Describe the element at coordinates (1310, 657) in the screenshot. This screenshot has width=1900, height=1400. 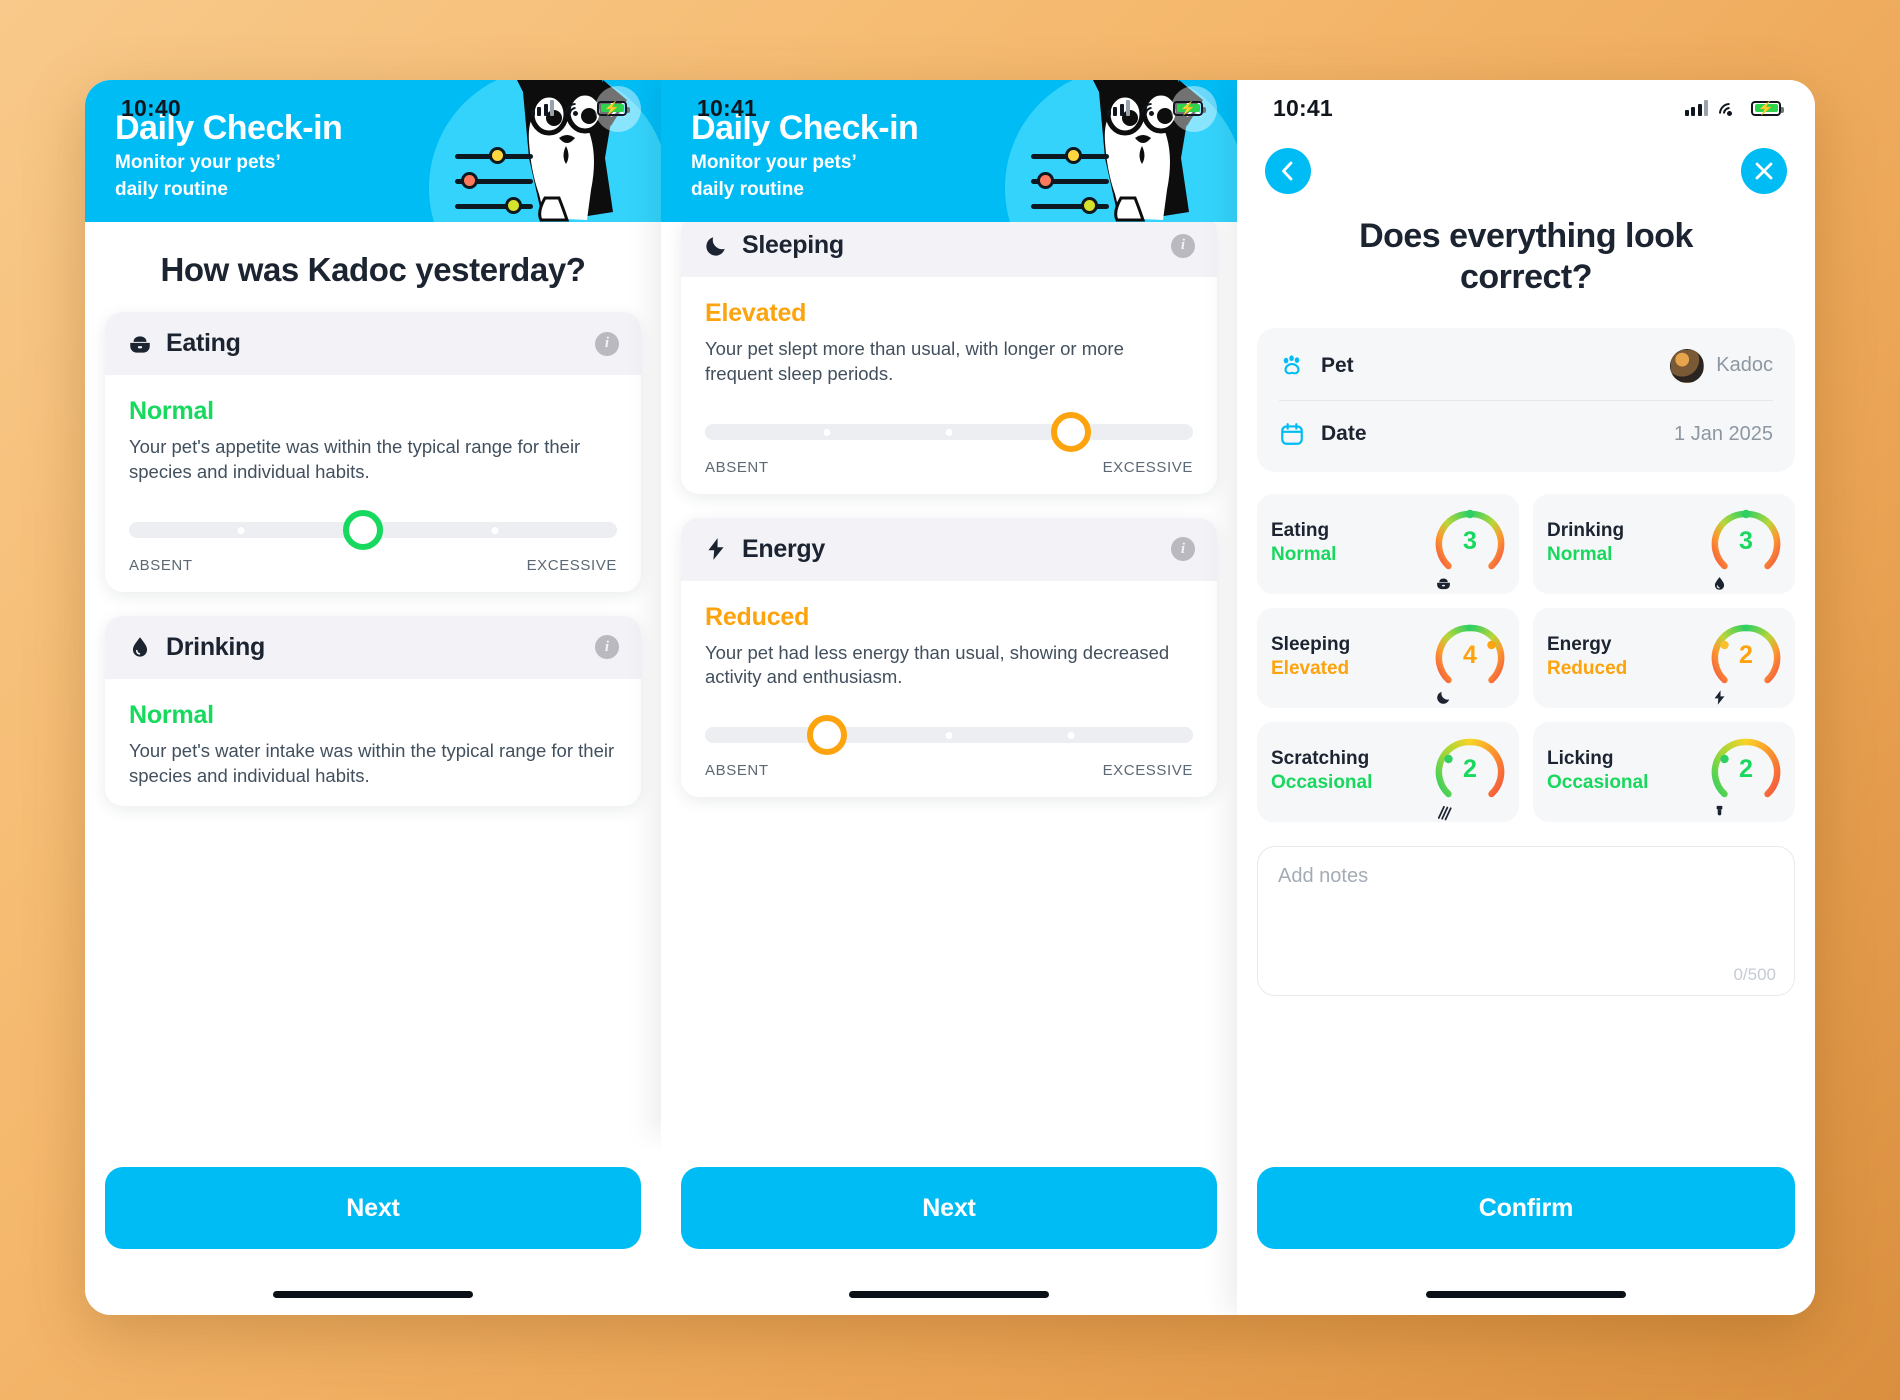
I see `gauge-texts: Sleeping Elevated` at that location.